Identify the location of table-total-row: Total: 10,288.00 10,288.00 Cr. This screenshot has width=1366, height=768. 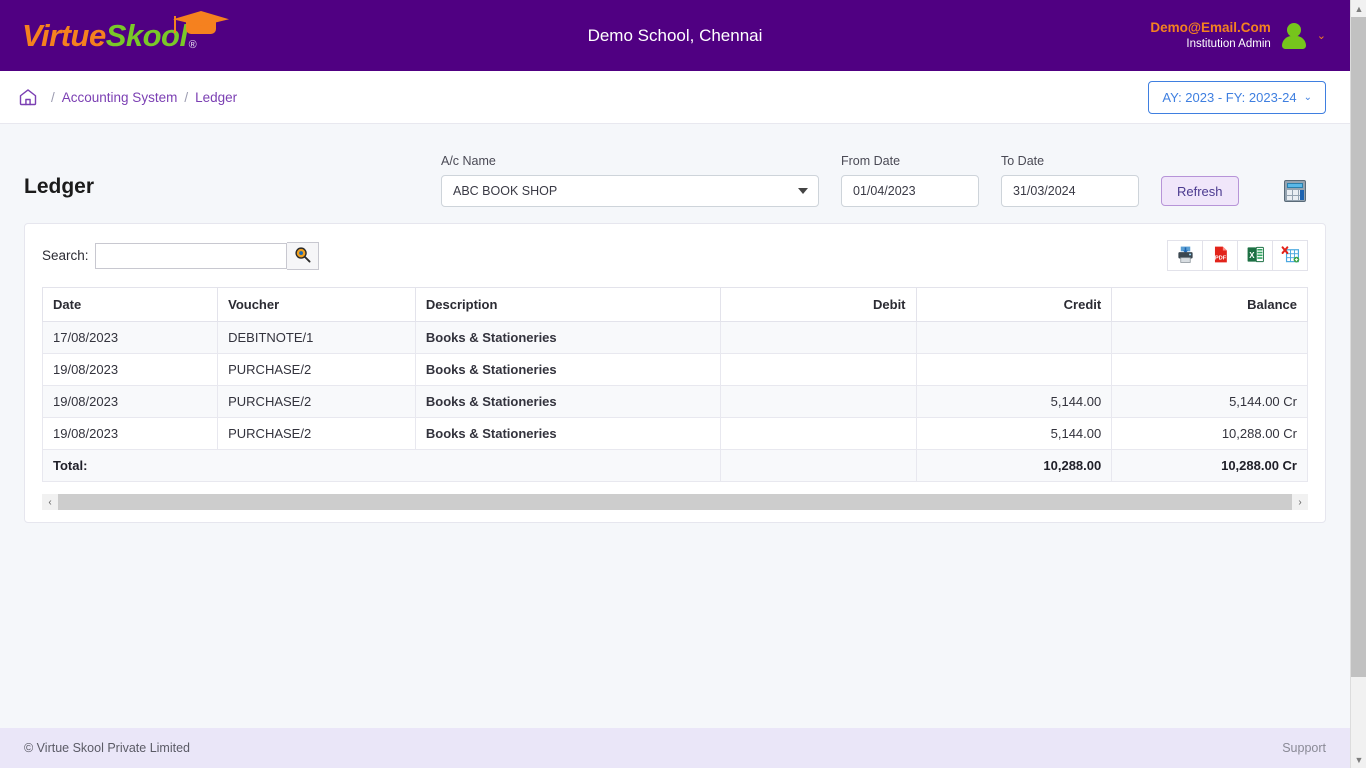
(675, 465).